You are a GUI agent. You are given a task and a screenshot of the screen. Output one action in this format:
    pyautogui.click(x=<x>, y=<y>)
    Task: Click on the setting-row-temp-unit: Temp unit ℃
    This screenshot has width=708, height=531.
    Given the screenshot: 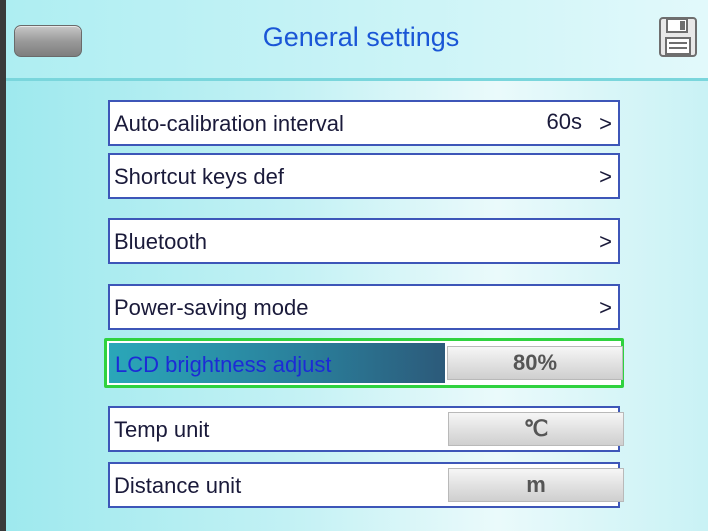 What is the action you would take?
    pyautogui.click(x=366, y=429)
    